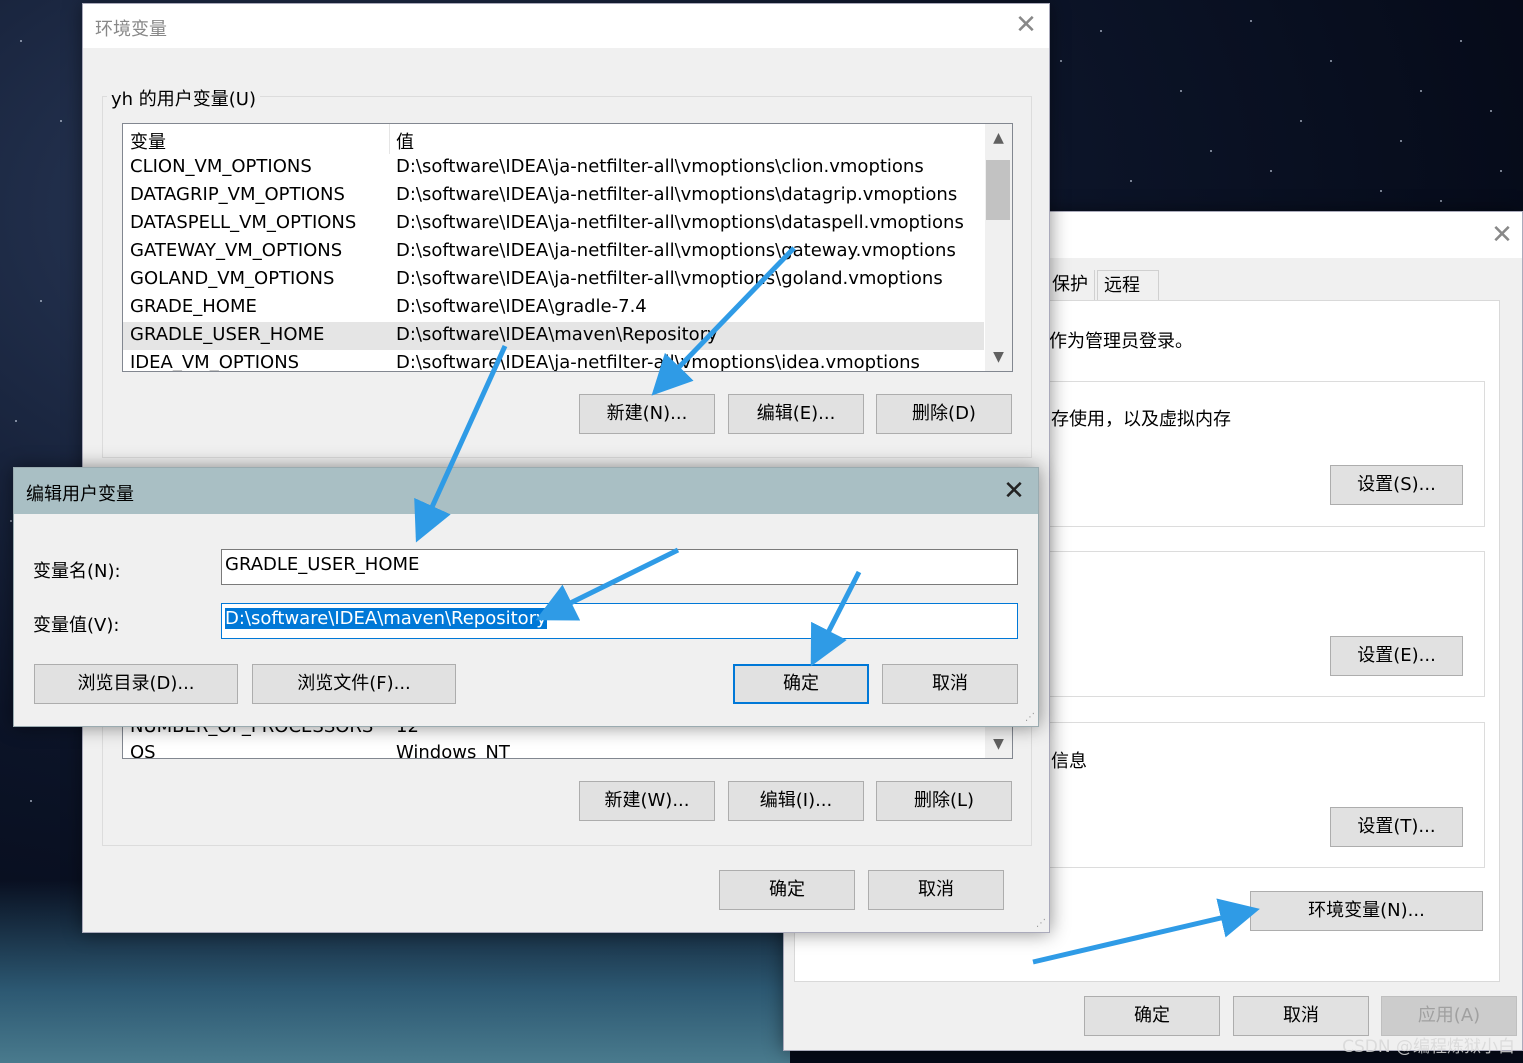  Describe the element at coordinates (193, 306) in the screenshot. I see `variable-name-cell: GRADE_HOME` at that location.